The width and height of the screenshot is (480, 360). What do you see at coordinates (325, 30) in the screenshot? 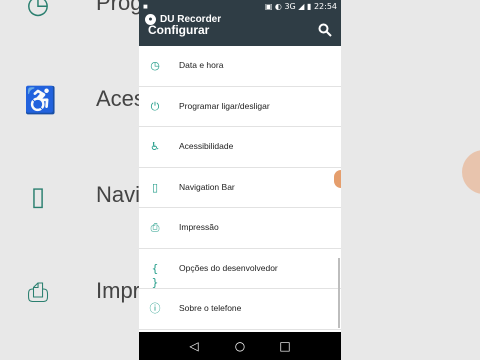
I see `search-icon` at bounding box center [325, 30].